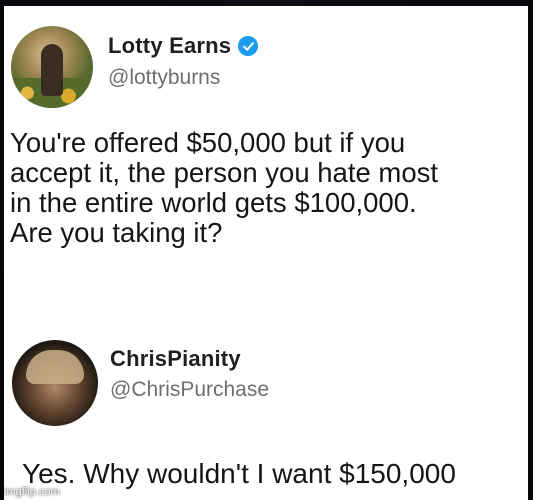 The width and height of the screenshot is (533, 500). What do you see at coordinates (208, 142) in the screenshot?
I see `tweet-text-line: You're offered $50,000 but if you` at bounding box center [208, 142].